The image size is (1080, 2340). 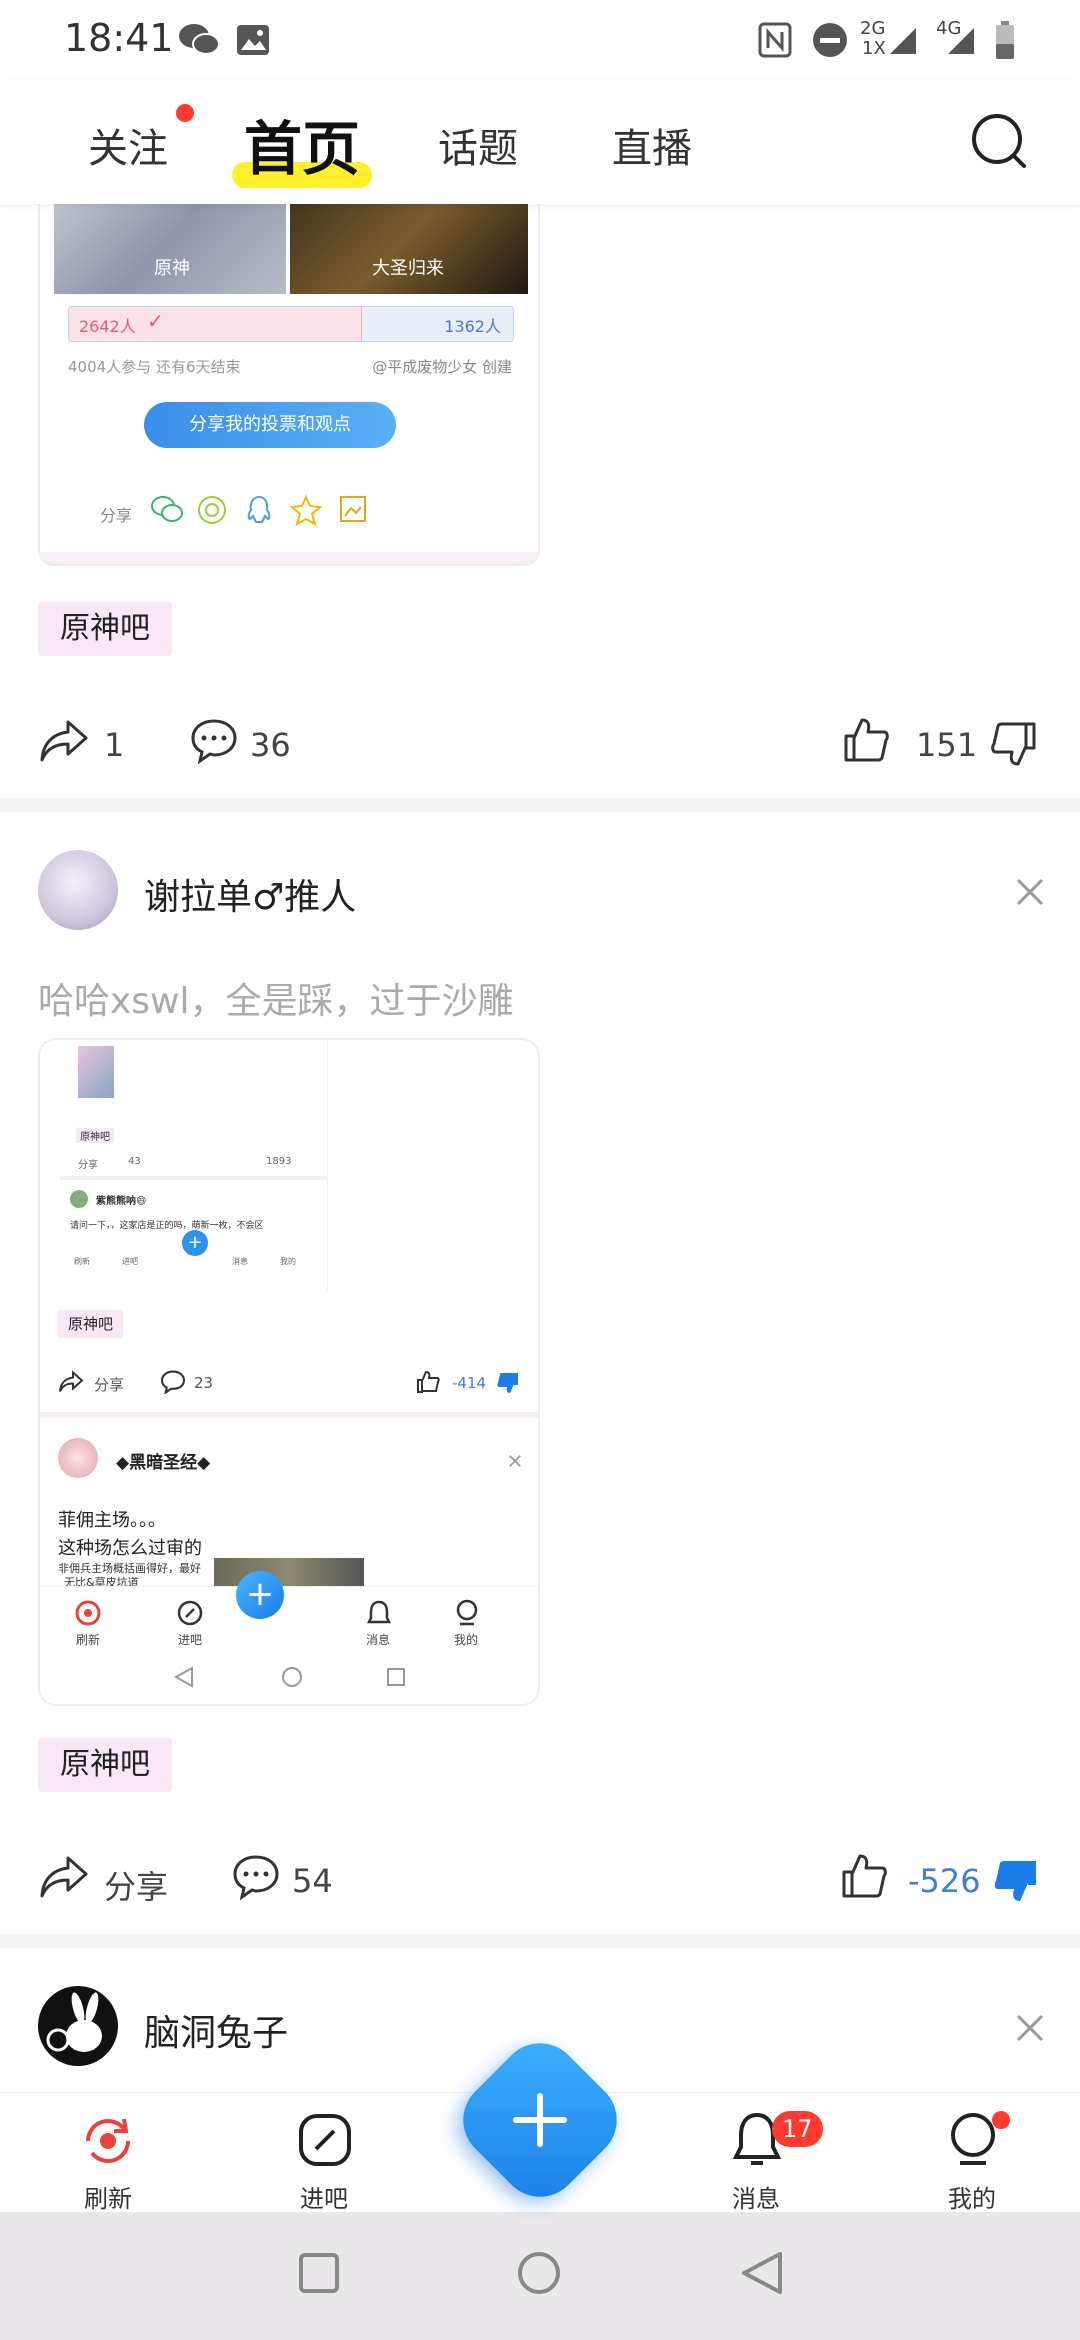 I want to click on favorite-share-icon, so click(x=306, y=510).